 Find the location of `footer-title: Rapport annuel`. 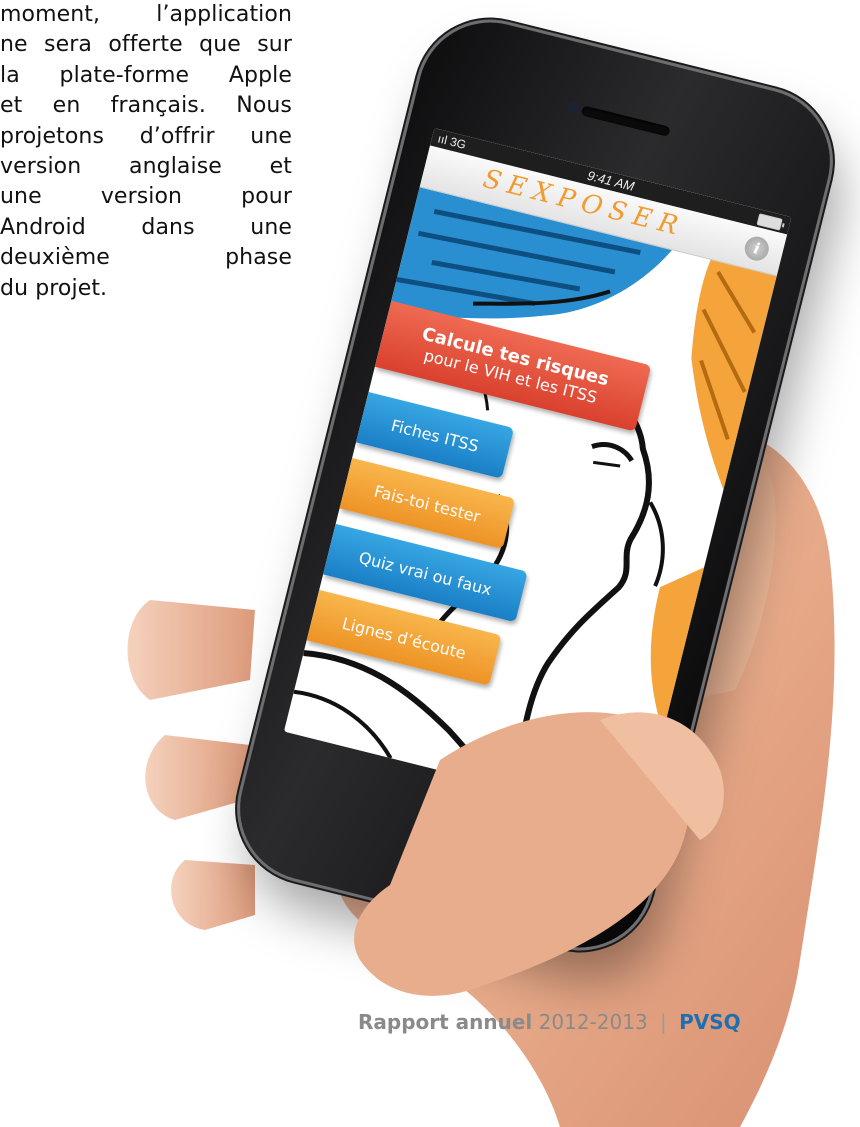

footer-title: Rapport annuel is located at coordinates (445, 1022).